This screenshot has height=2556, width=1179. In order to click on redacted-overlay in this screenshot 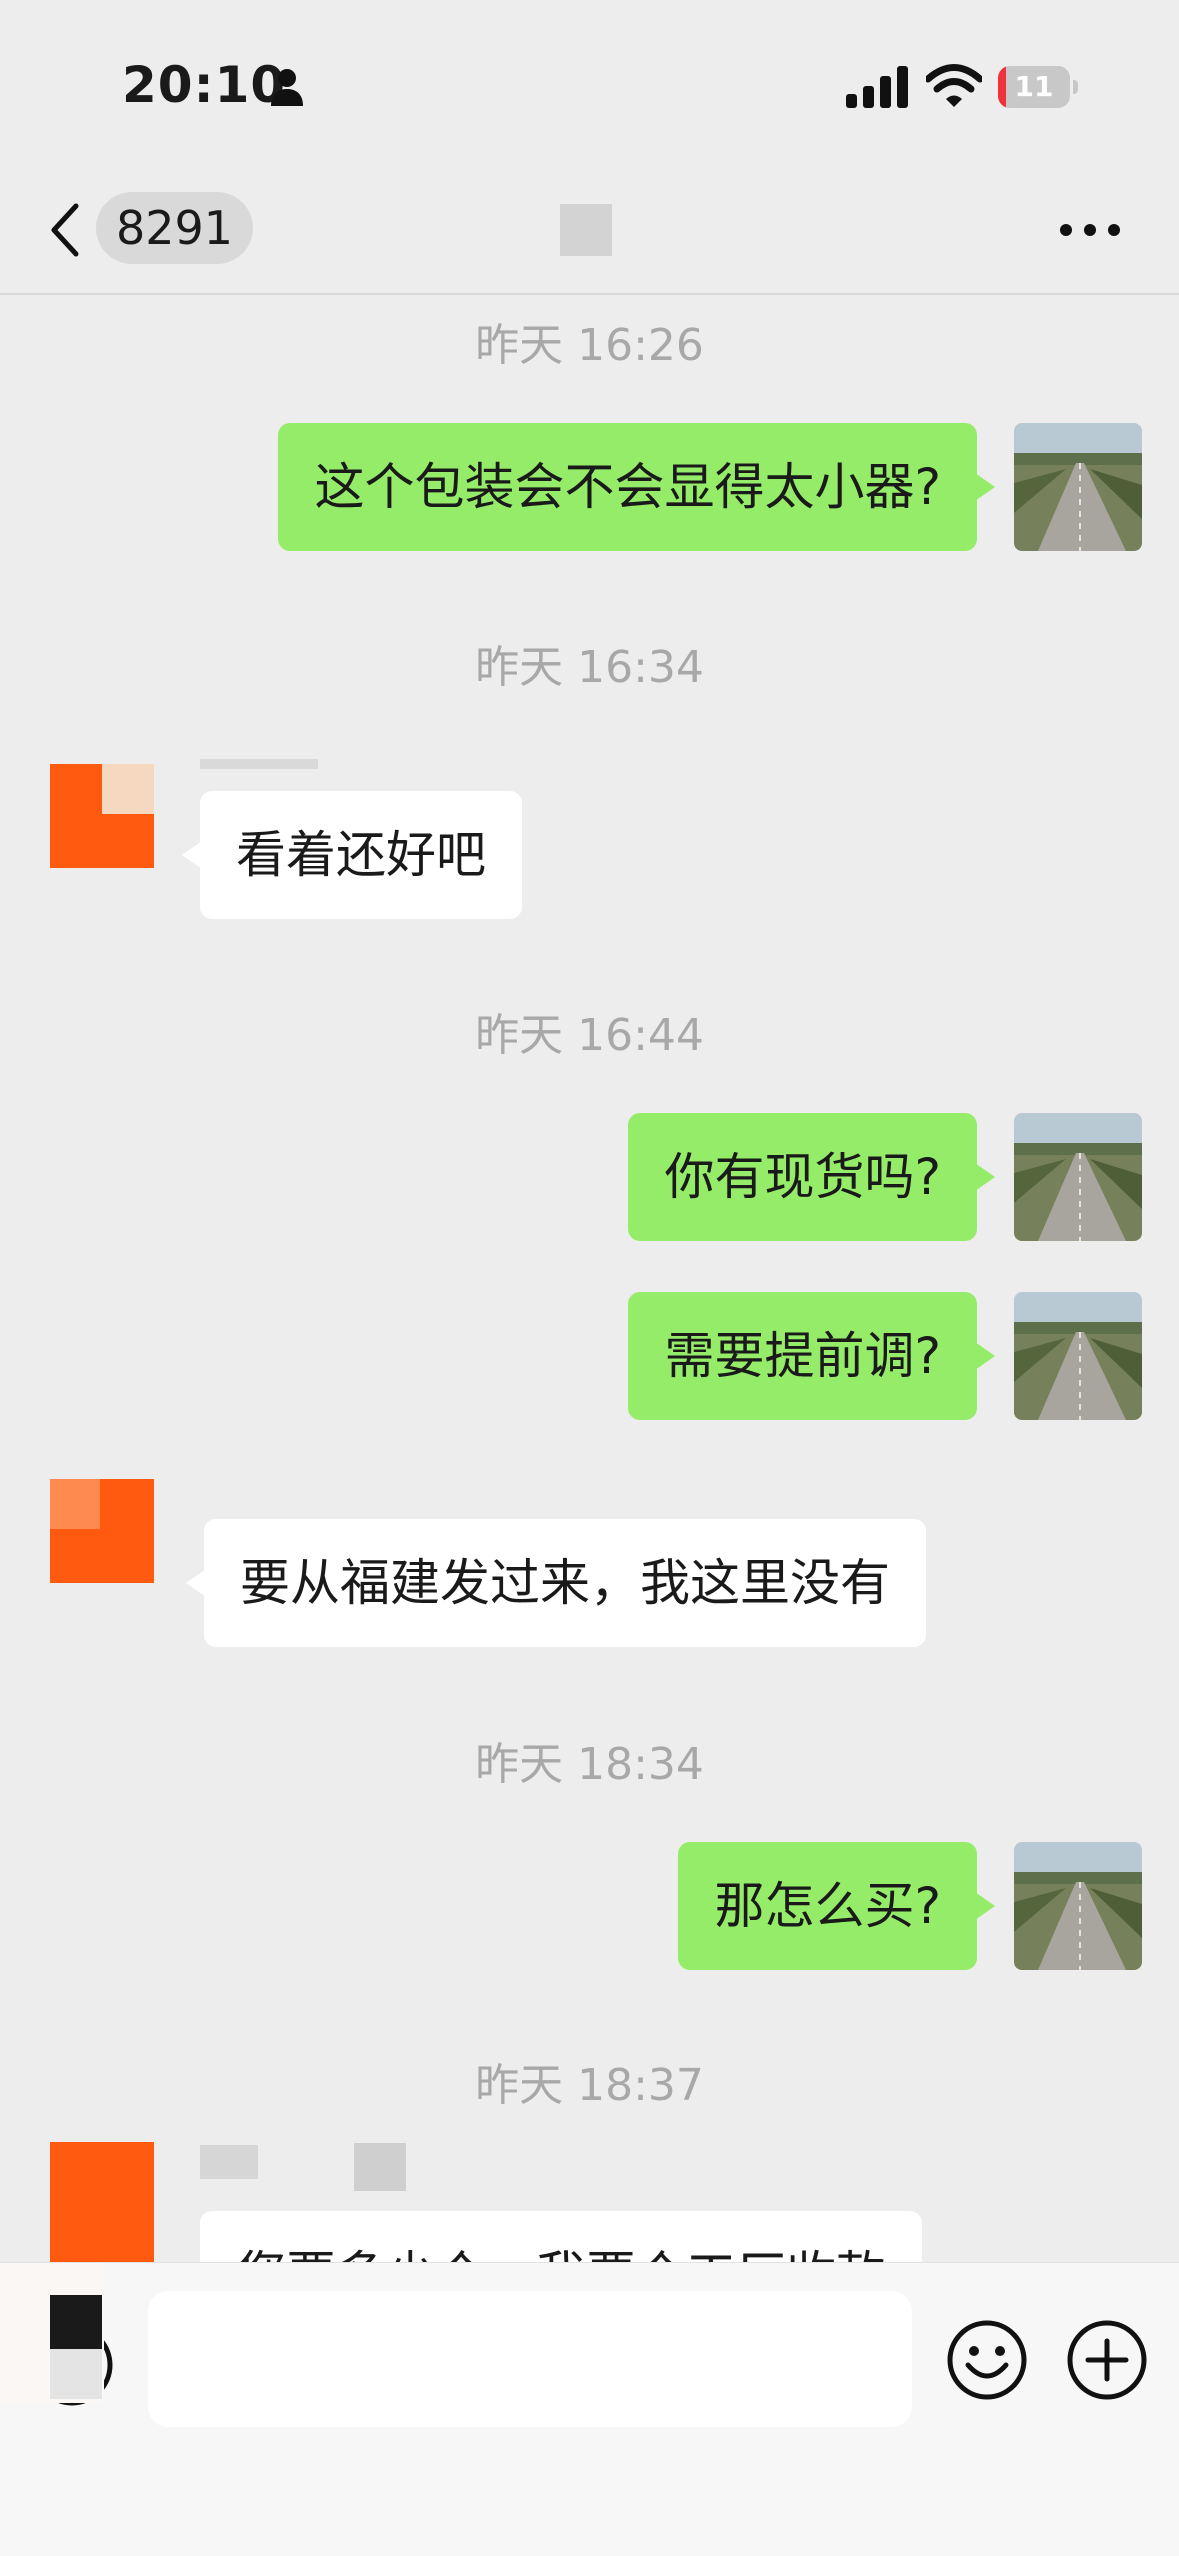, I will do `click(52, 2333)`.